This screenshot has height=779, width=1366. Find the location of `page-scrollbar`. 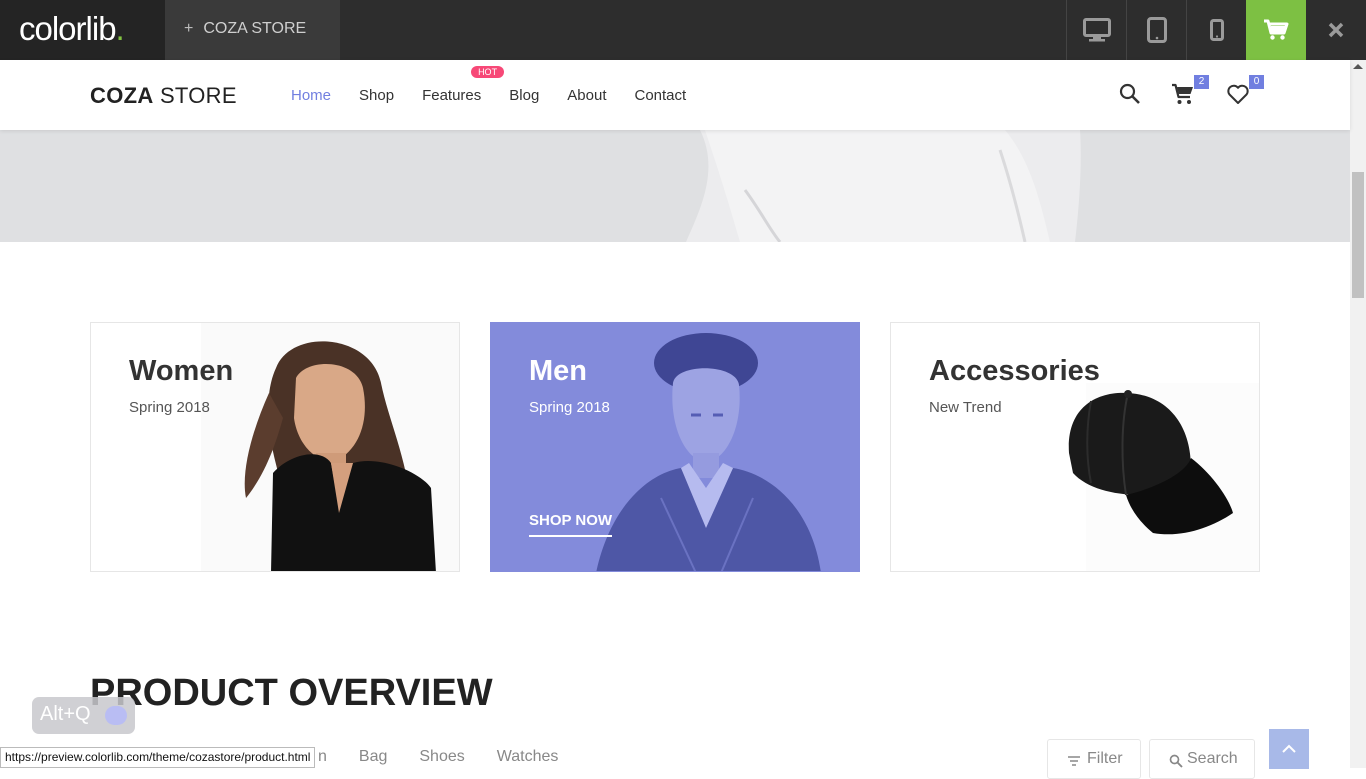

page-scrollbar is located at coordinates (1358, 414).